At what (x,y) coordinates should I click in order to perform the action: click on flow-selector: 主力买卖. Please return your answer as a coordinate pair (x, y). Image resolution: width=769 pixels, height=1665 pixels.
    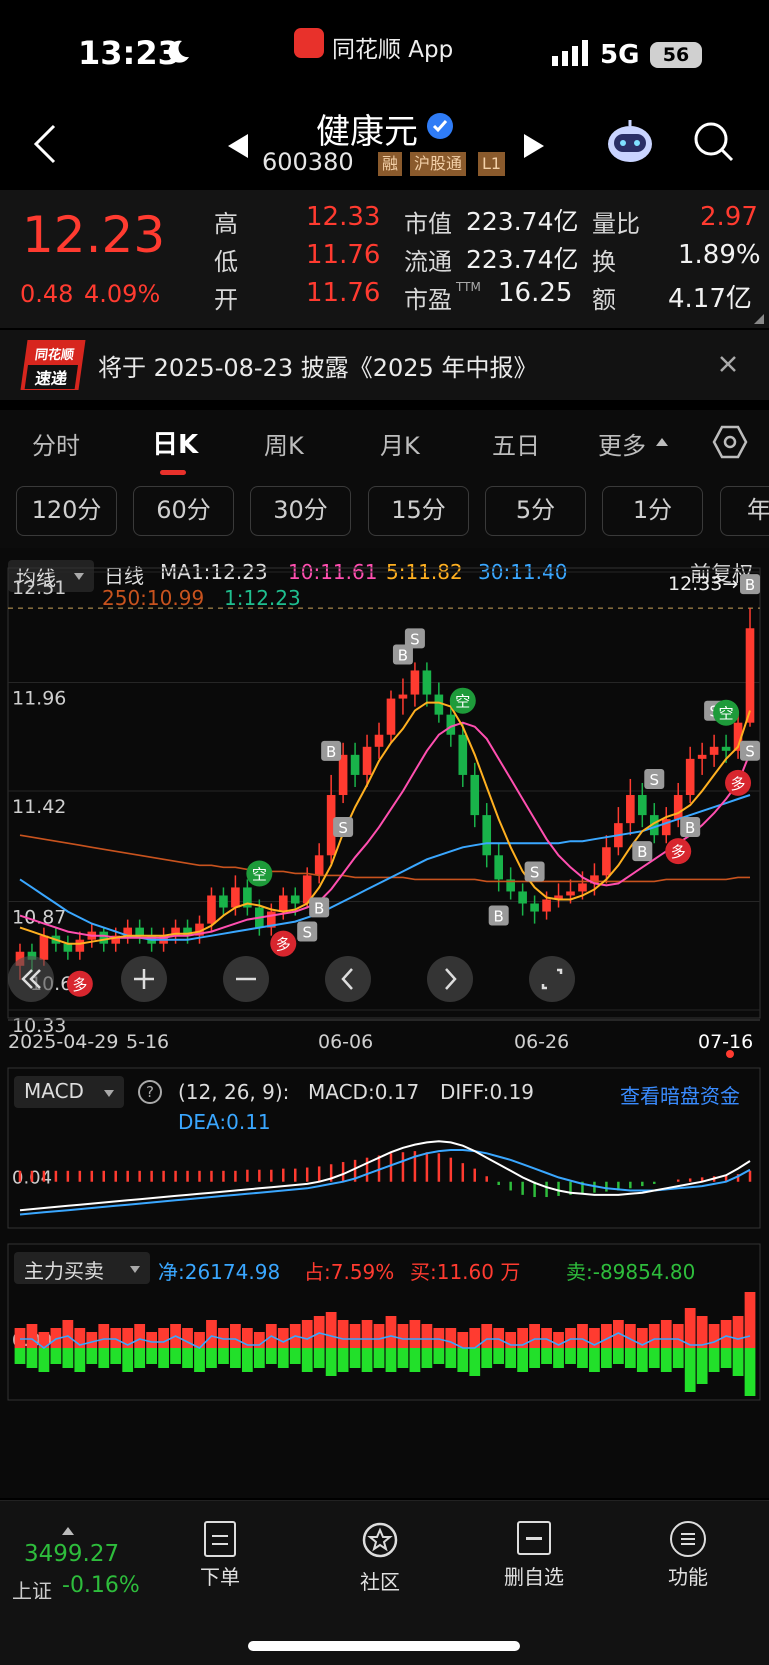
    Looking at the image, I should click on (82, 1268).